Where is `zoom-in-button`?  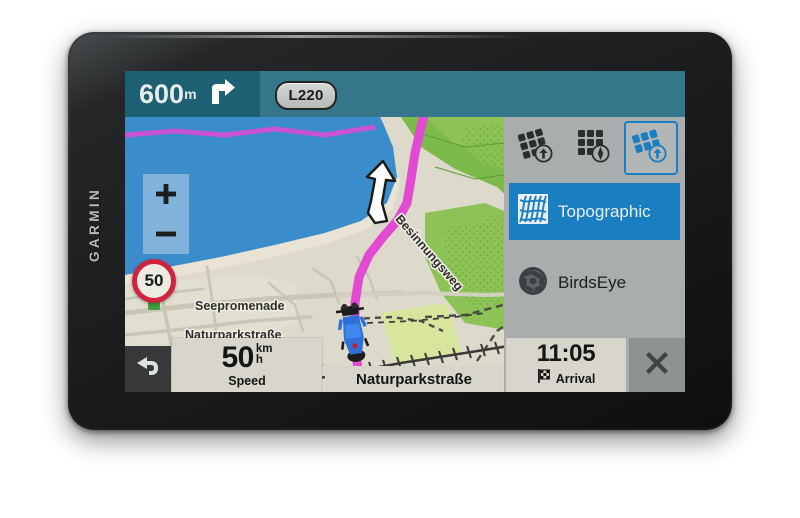 zoom-in-button is located at coordinates (166, 194).